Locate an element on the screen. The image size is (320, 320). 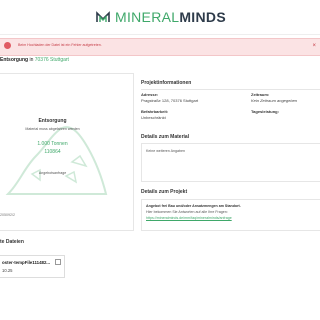
card-heading: Entsorgung is located at coordinates (52, 121).